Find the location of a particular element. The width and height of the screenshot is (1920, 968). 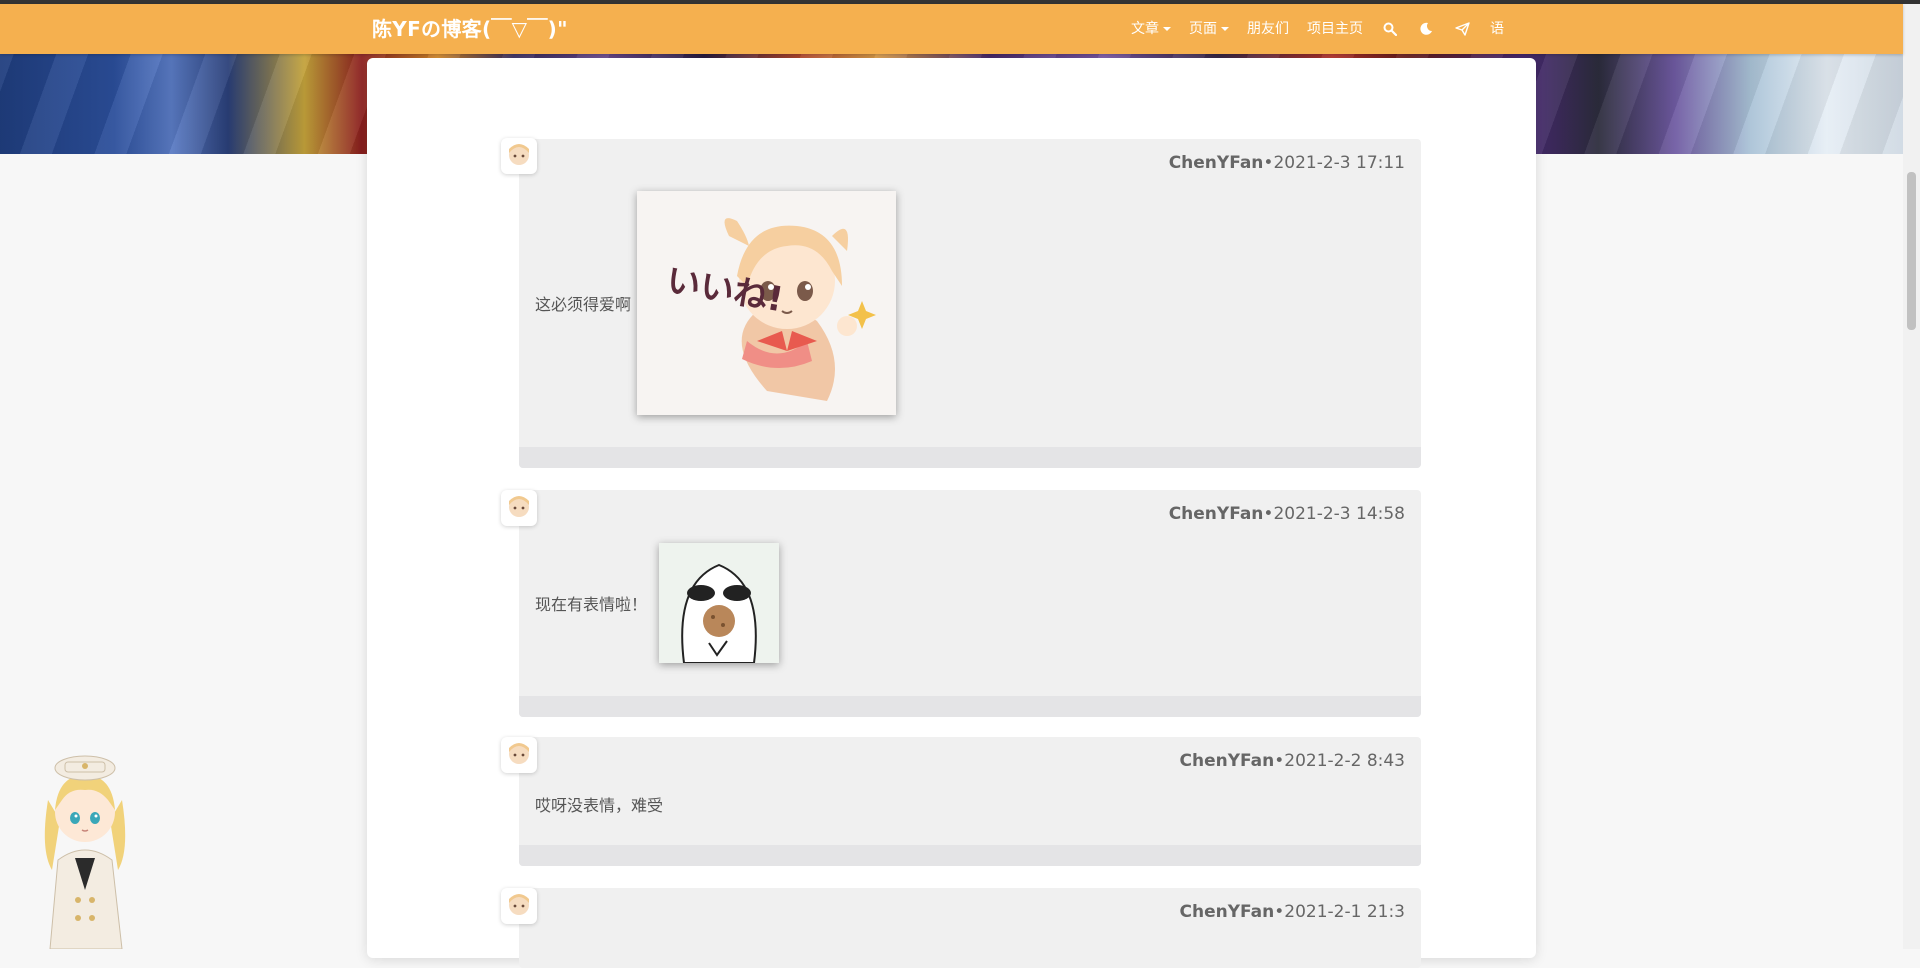

mascot-character is located at coordinates (85, 845).